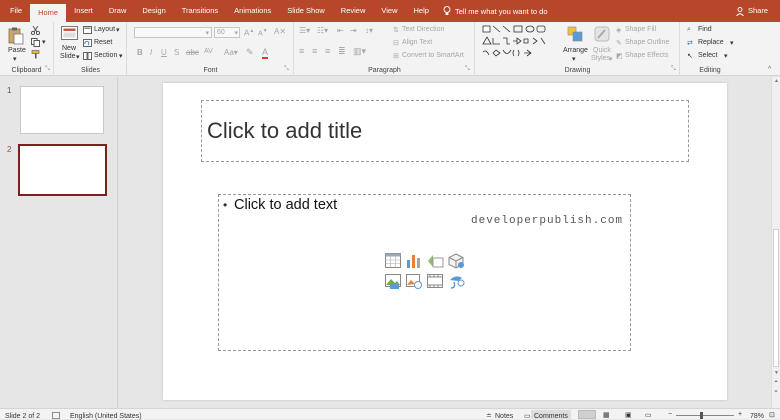 Image resolution: width=780 pixels, height=420 pixels. Describe the element at coordinates (48, 13) in the screenshot. I see `tab-home: Home` at that location.